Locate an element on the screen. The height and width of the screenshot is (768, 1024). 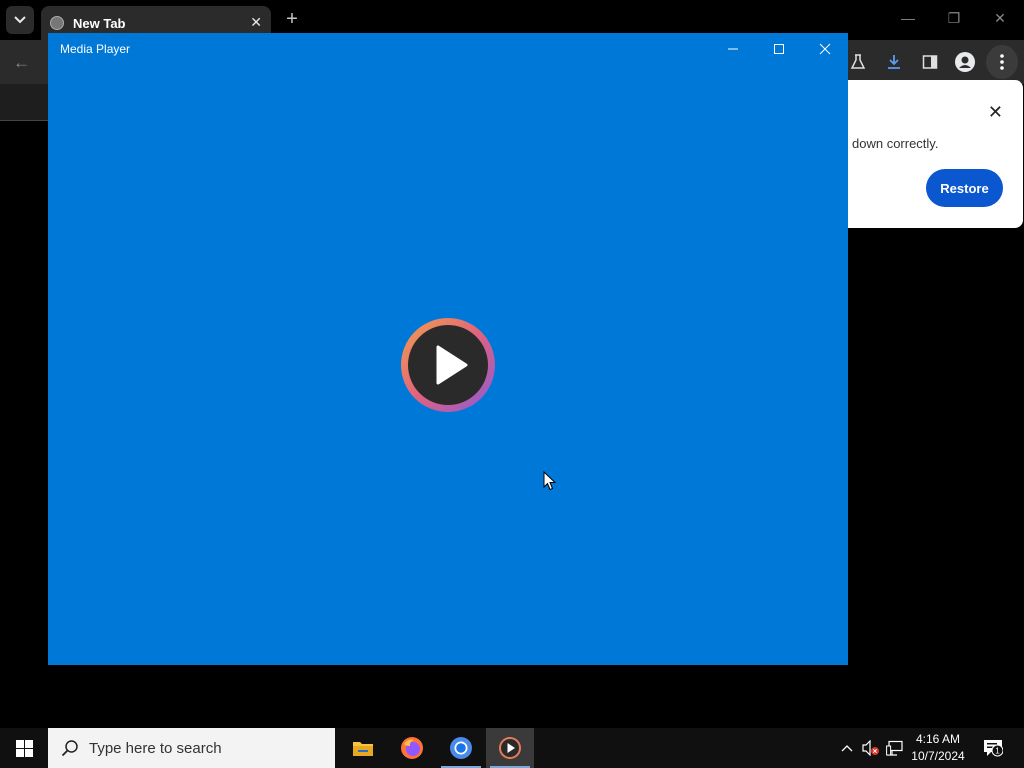
tab-close-icon: ✕ is located at coordinates (256, 22).